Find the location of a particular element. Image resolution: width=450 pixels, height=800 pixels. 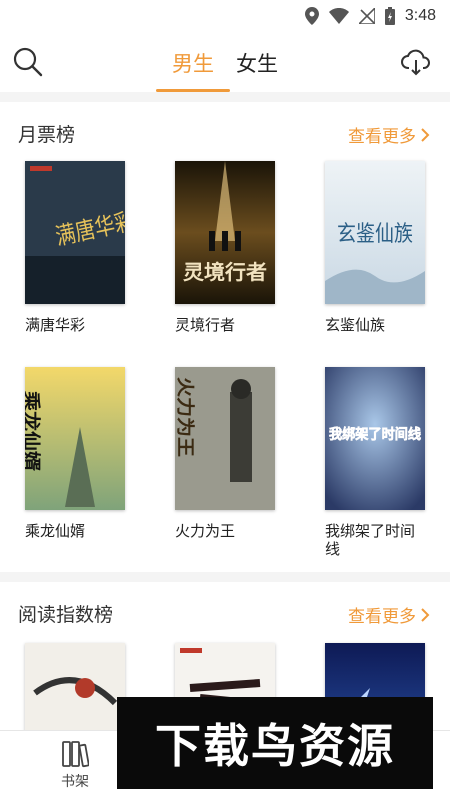

watermark-banner: 下载鸟资源 is located at coordinates (275, 743).